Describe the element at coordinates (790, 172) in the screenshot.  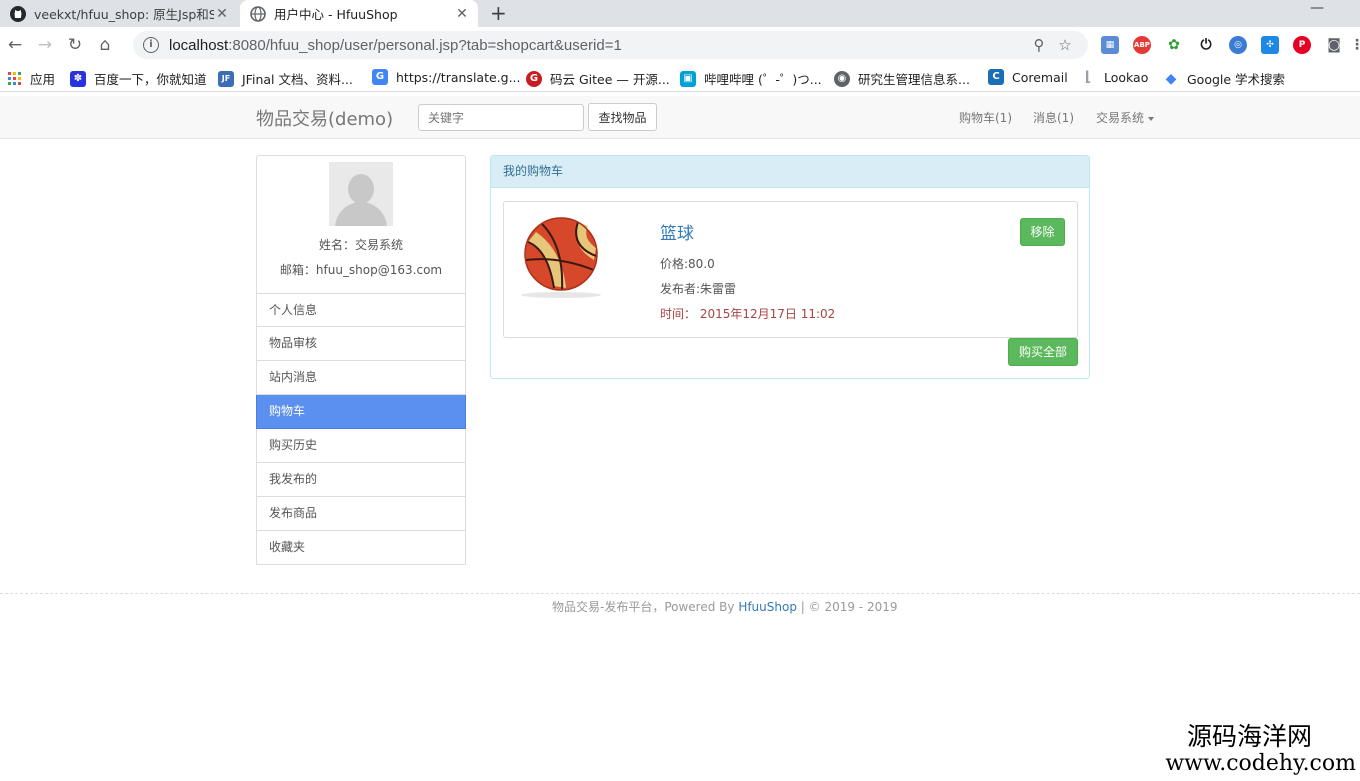
I see `cart-panel-heading: 我的购物车` at that location.